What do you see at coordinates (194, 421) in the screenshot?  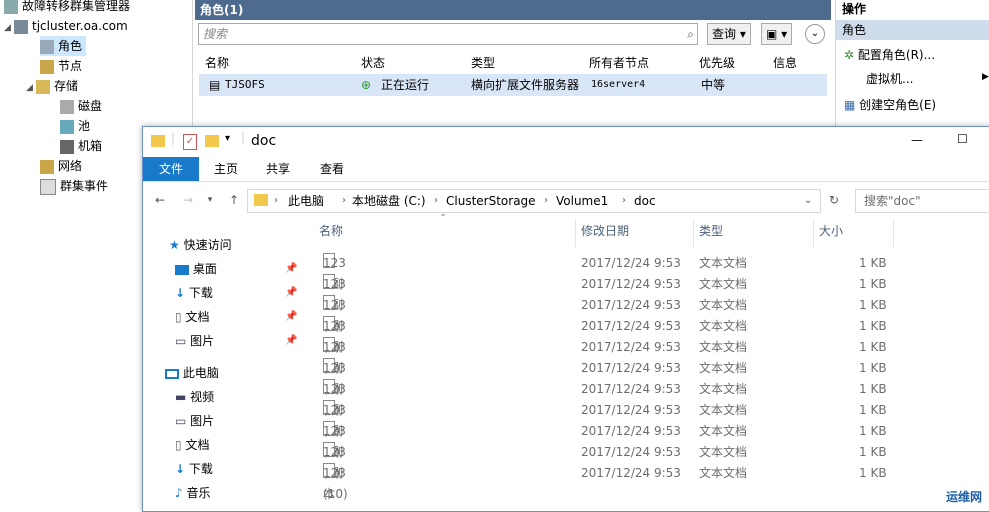 I see `nav-item-pc-pictures: ▭ 图片` at bounding box center [194, 421].